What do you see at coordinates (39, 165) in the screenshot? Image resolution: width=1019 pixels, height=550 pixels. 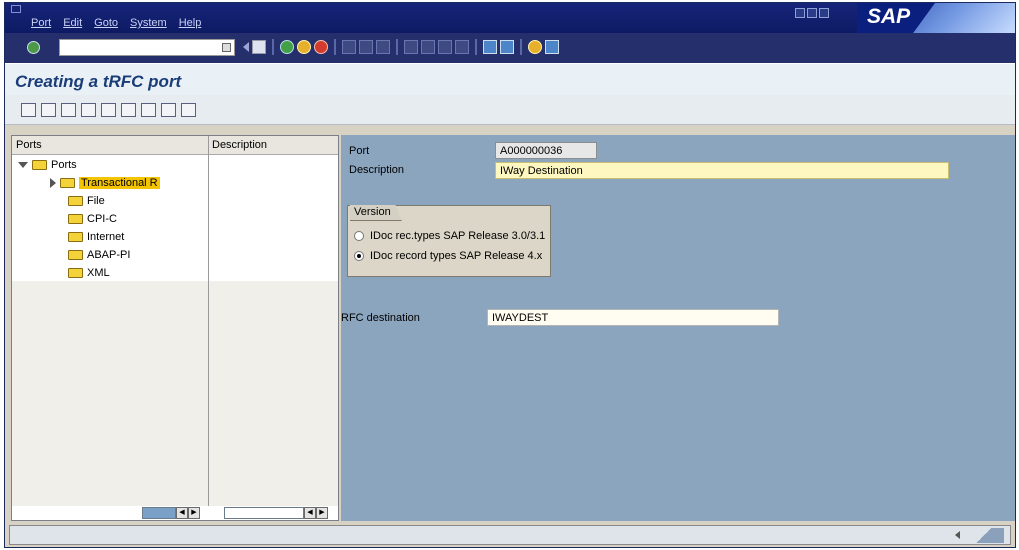 I see `folder-open-icon` at bounding box center [39, 165].